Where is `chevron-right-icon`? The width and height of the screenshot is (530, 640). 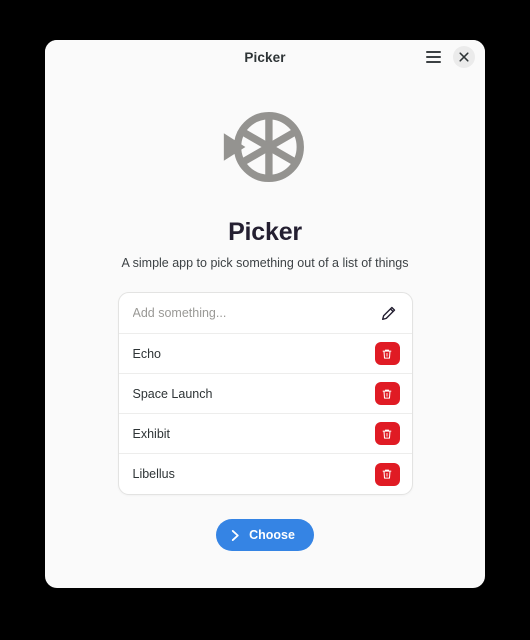 chevron-right-icon is located at coordinates (235, 535).